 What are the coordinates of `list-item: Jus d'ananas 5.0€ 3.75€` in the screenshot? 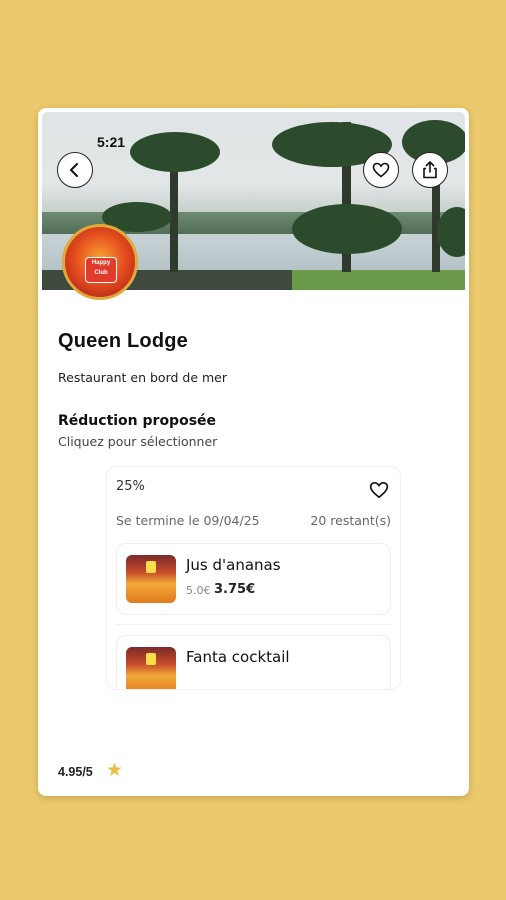 It's located at (253, 579).